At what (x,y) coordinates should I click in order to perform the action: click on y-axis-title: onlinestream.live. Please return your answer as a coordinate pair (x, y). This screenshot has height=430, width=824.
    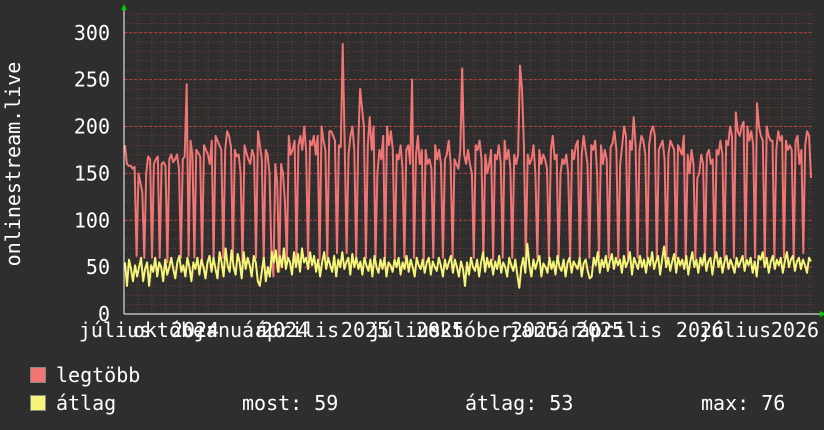
    Looking at the image, I should click on (13, 164).